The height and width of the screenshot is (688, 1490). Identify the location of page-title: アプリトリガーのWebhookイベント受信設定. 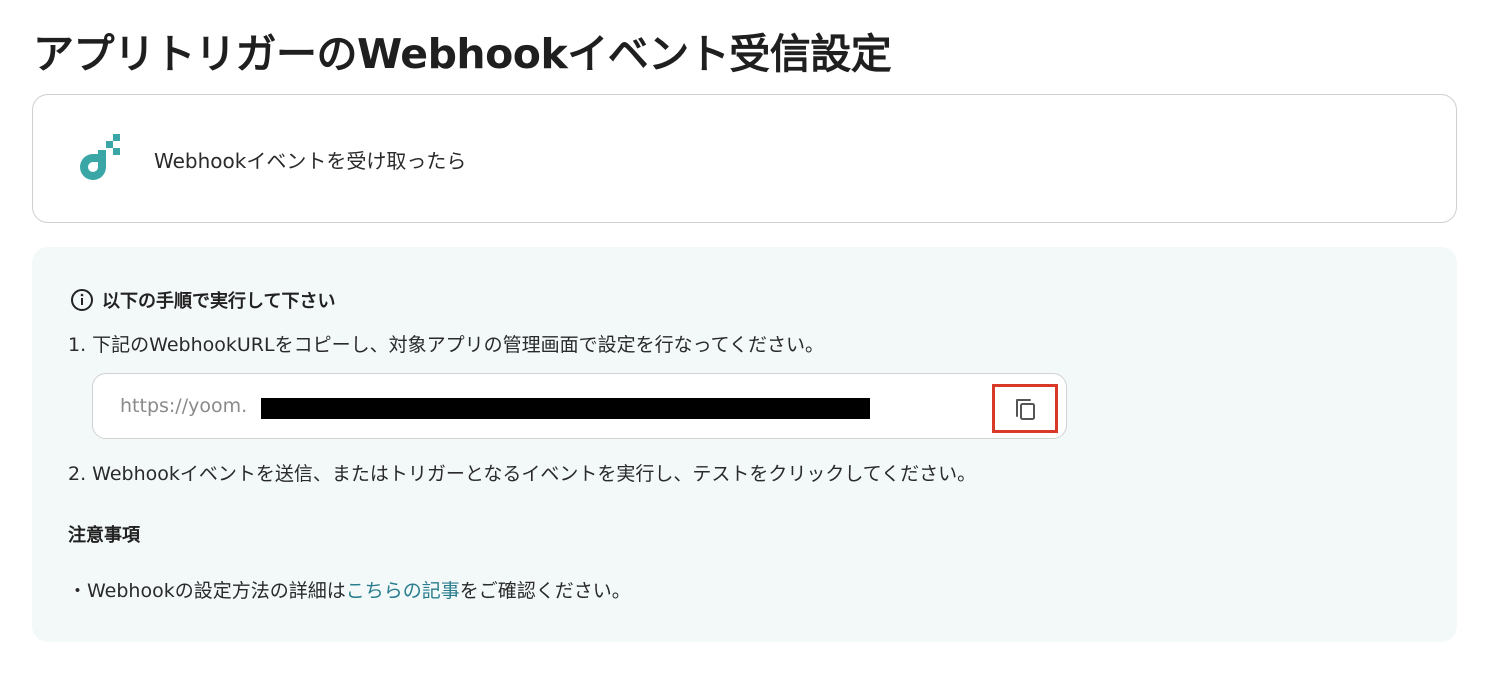
(462, 54).